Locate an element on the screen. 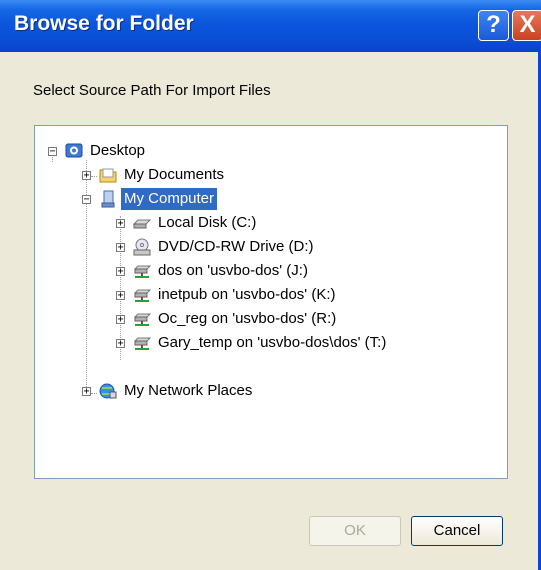 Image resolution: width=541 pixels, height=570 pixels. tree-item-network-drive-k: + inetpub on 'usvbo-dos' (K:) is located at coordinates (270, 295).